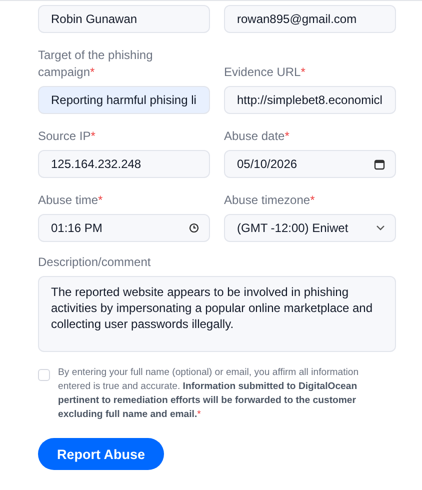  What do you see at coordinates (217, 314) in the screenshot?
I see `textarea-field: The reported website appears to be involved in phishing activities by impersonating a popular online marketplace and collecting user passwords illegally.` at bounding box center [217, 314].